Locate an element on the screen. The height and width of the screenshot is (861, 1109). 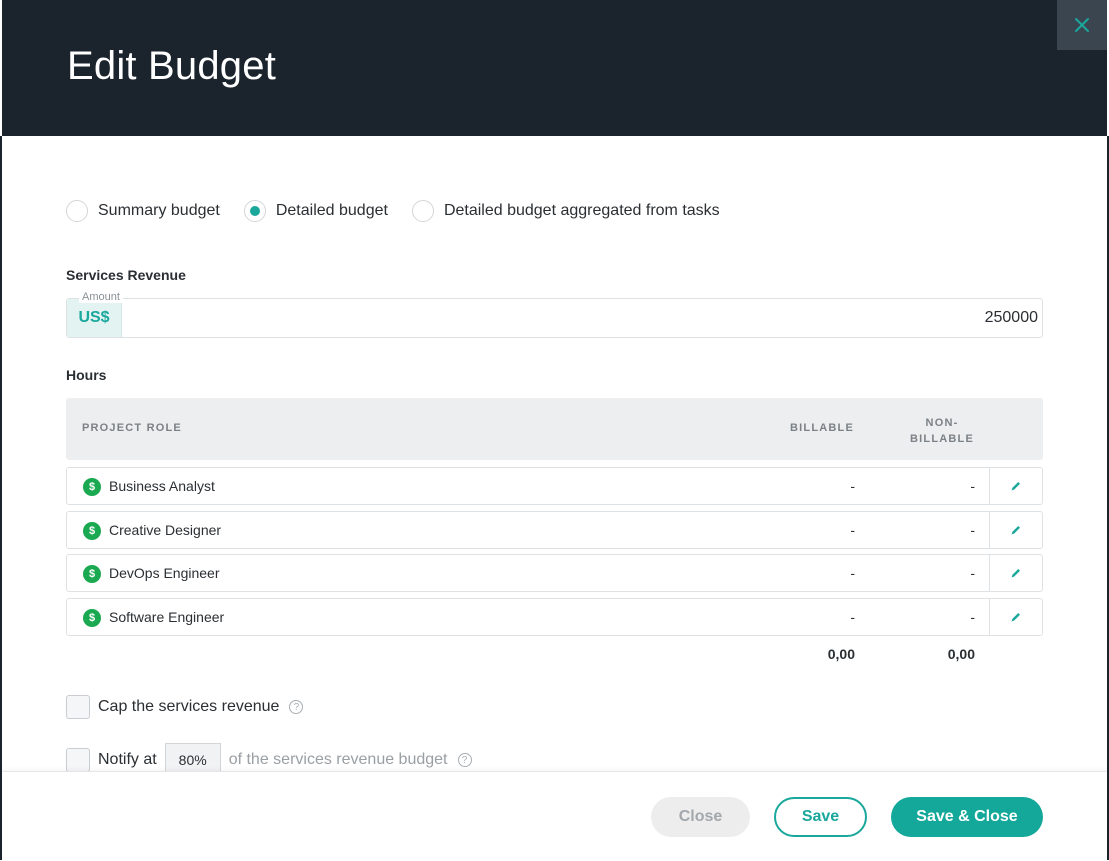
amount-field-legend: Amount is located at coordinates (101, 297).